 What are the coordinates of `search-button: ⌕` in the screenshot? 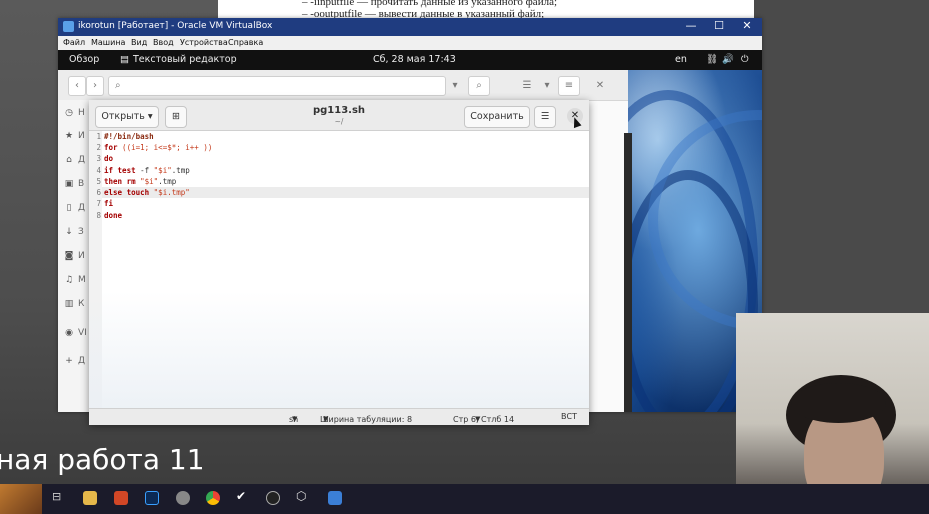 It's located at (479, 86).